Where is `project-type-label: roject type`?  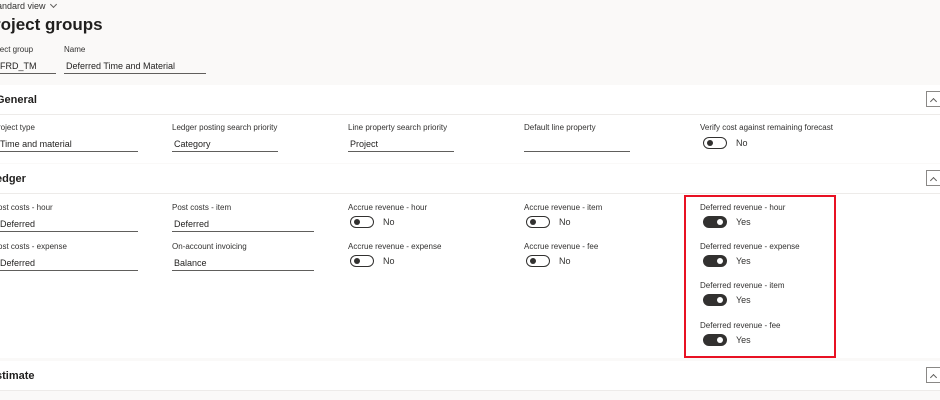 project-type-label: roject type is located at coordinates (17, 127).